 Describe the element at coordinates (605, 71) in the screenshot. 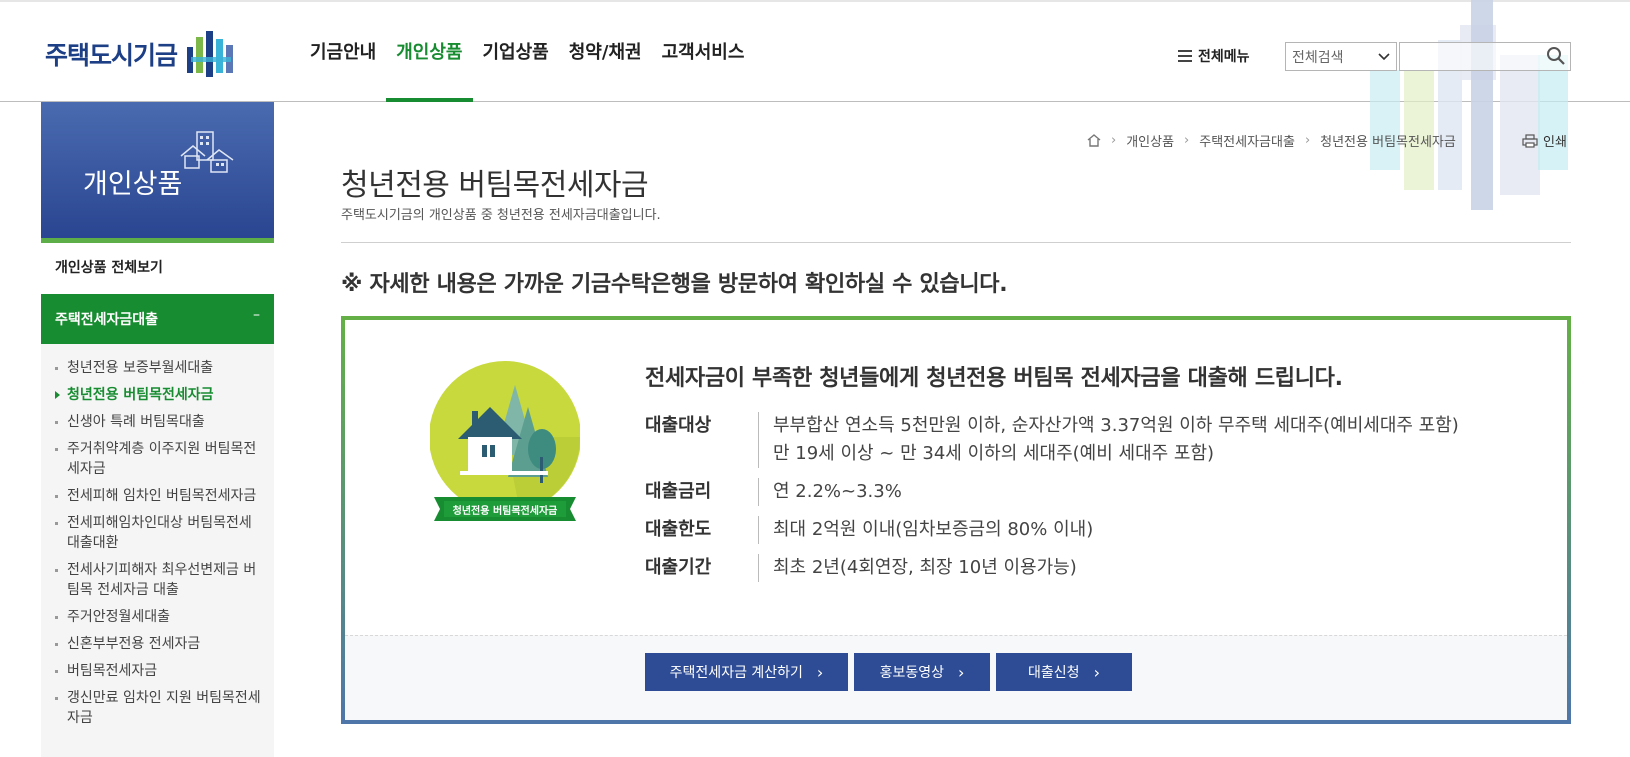

I see `gnb-subscription-bonds: 청약/채권` at that location.